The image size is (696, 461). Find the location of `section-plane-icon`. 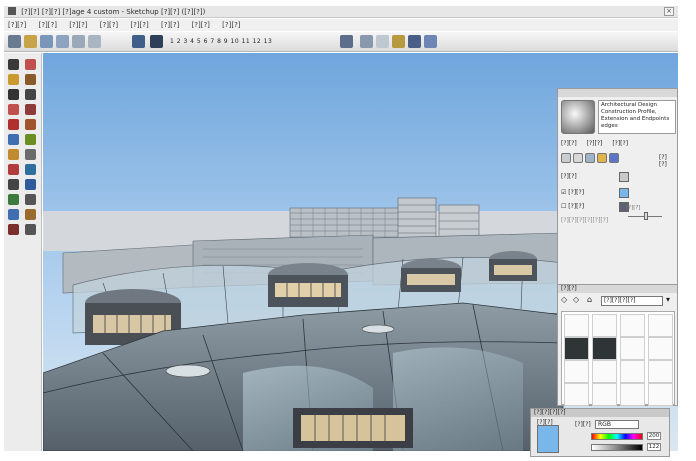

section-plane-icon is located at coordinates (30, 229).